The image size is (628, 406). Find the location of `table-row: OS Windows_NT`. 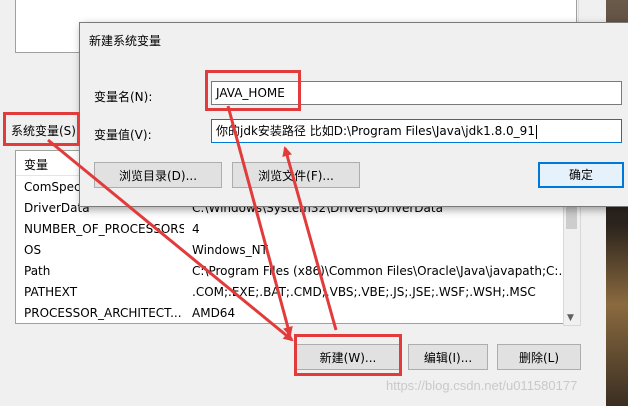

table-row: OS Windows_NT is located at coordinates (289, 250).